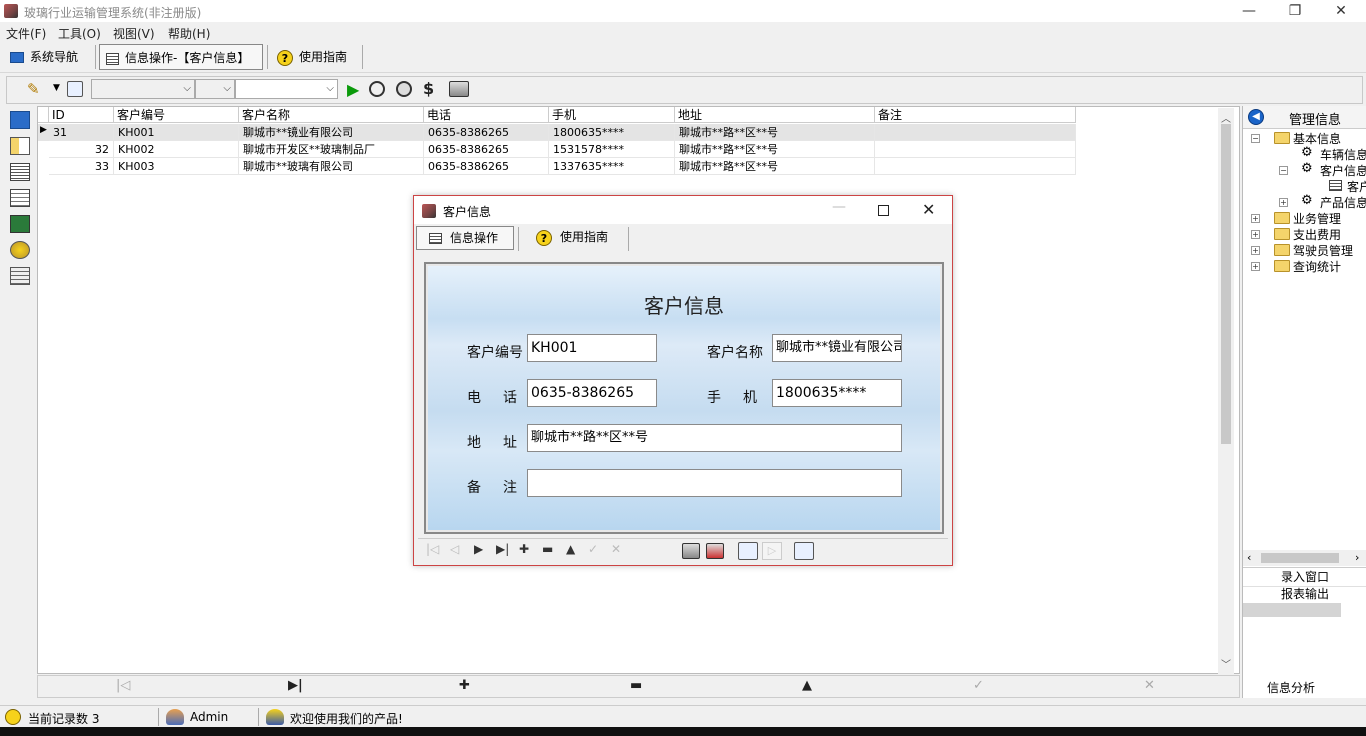 Image resolution: width=1366 pixels, height=736 pixels. Describe the element at coordinates (928, 209) in the screenshot. I see `dialog-close-button: ✕` at that location.